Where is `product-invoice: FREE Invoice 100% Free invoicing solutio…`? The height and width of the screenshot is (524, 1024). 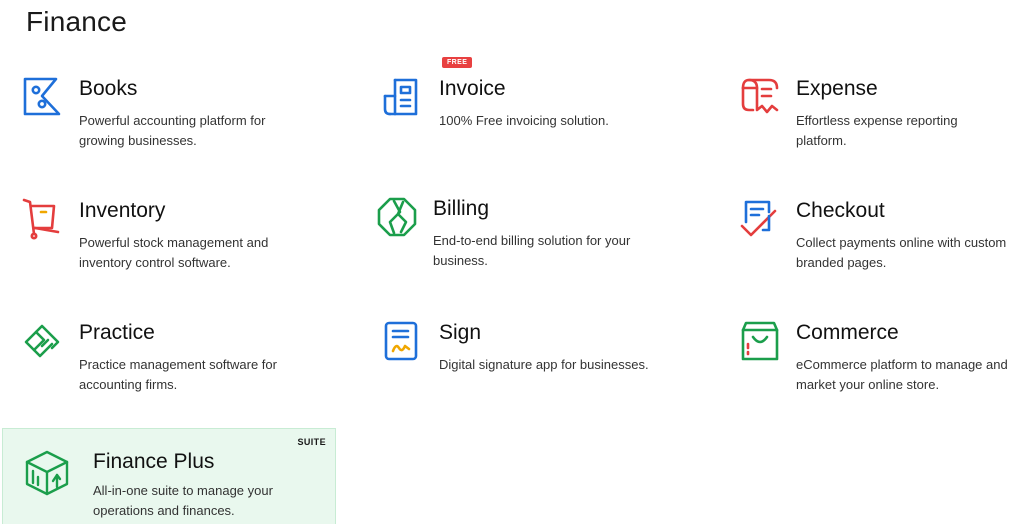 product-invoice: FREE Invoice 100% Free invoicing solutio… is located at coordinates (532, 111).